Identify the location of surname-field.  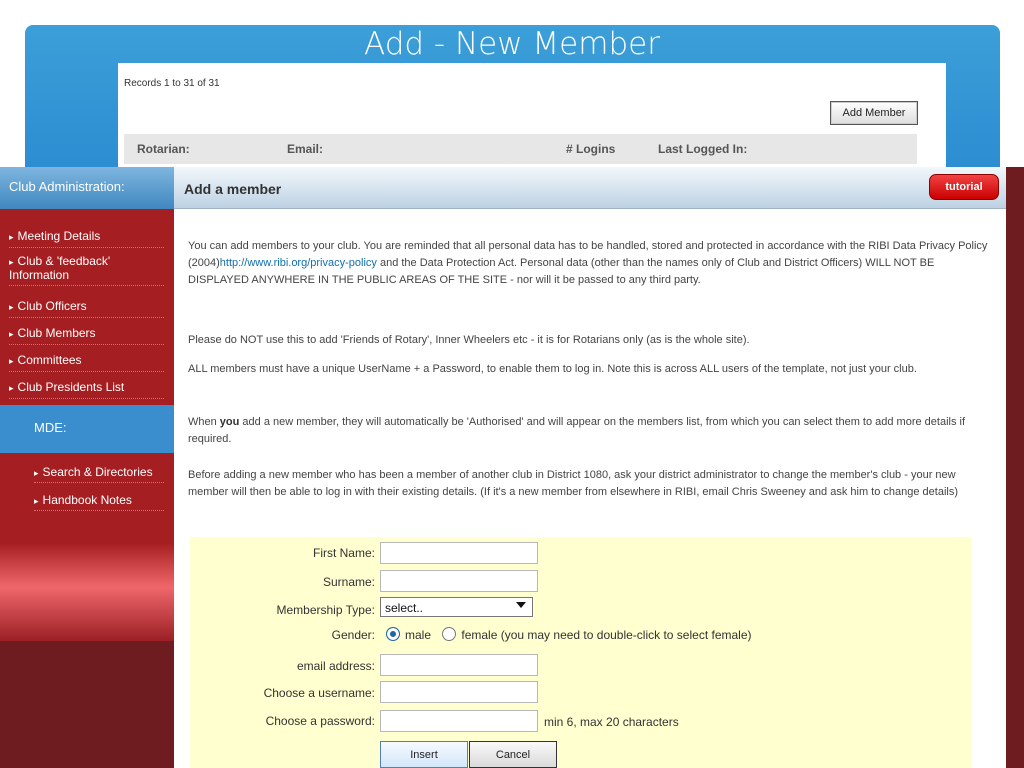
(459, 581).